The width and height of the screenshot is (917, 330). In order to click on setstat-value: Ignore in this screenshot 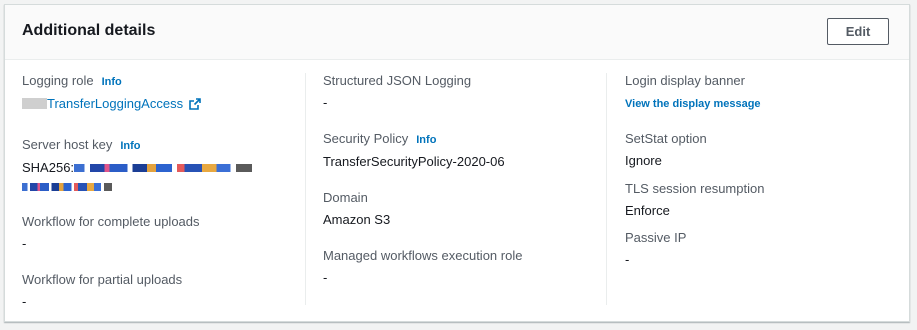, I will do `click(643, 160)`.